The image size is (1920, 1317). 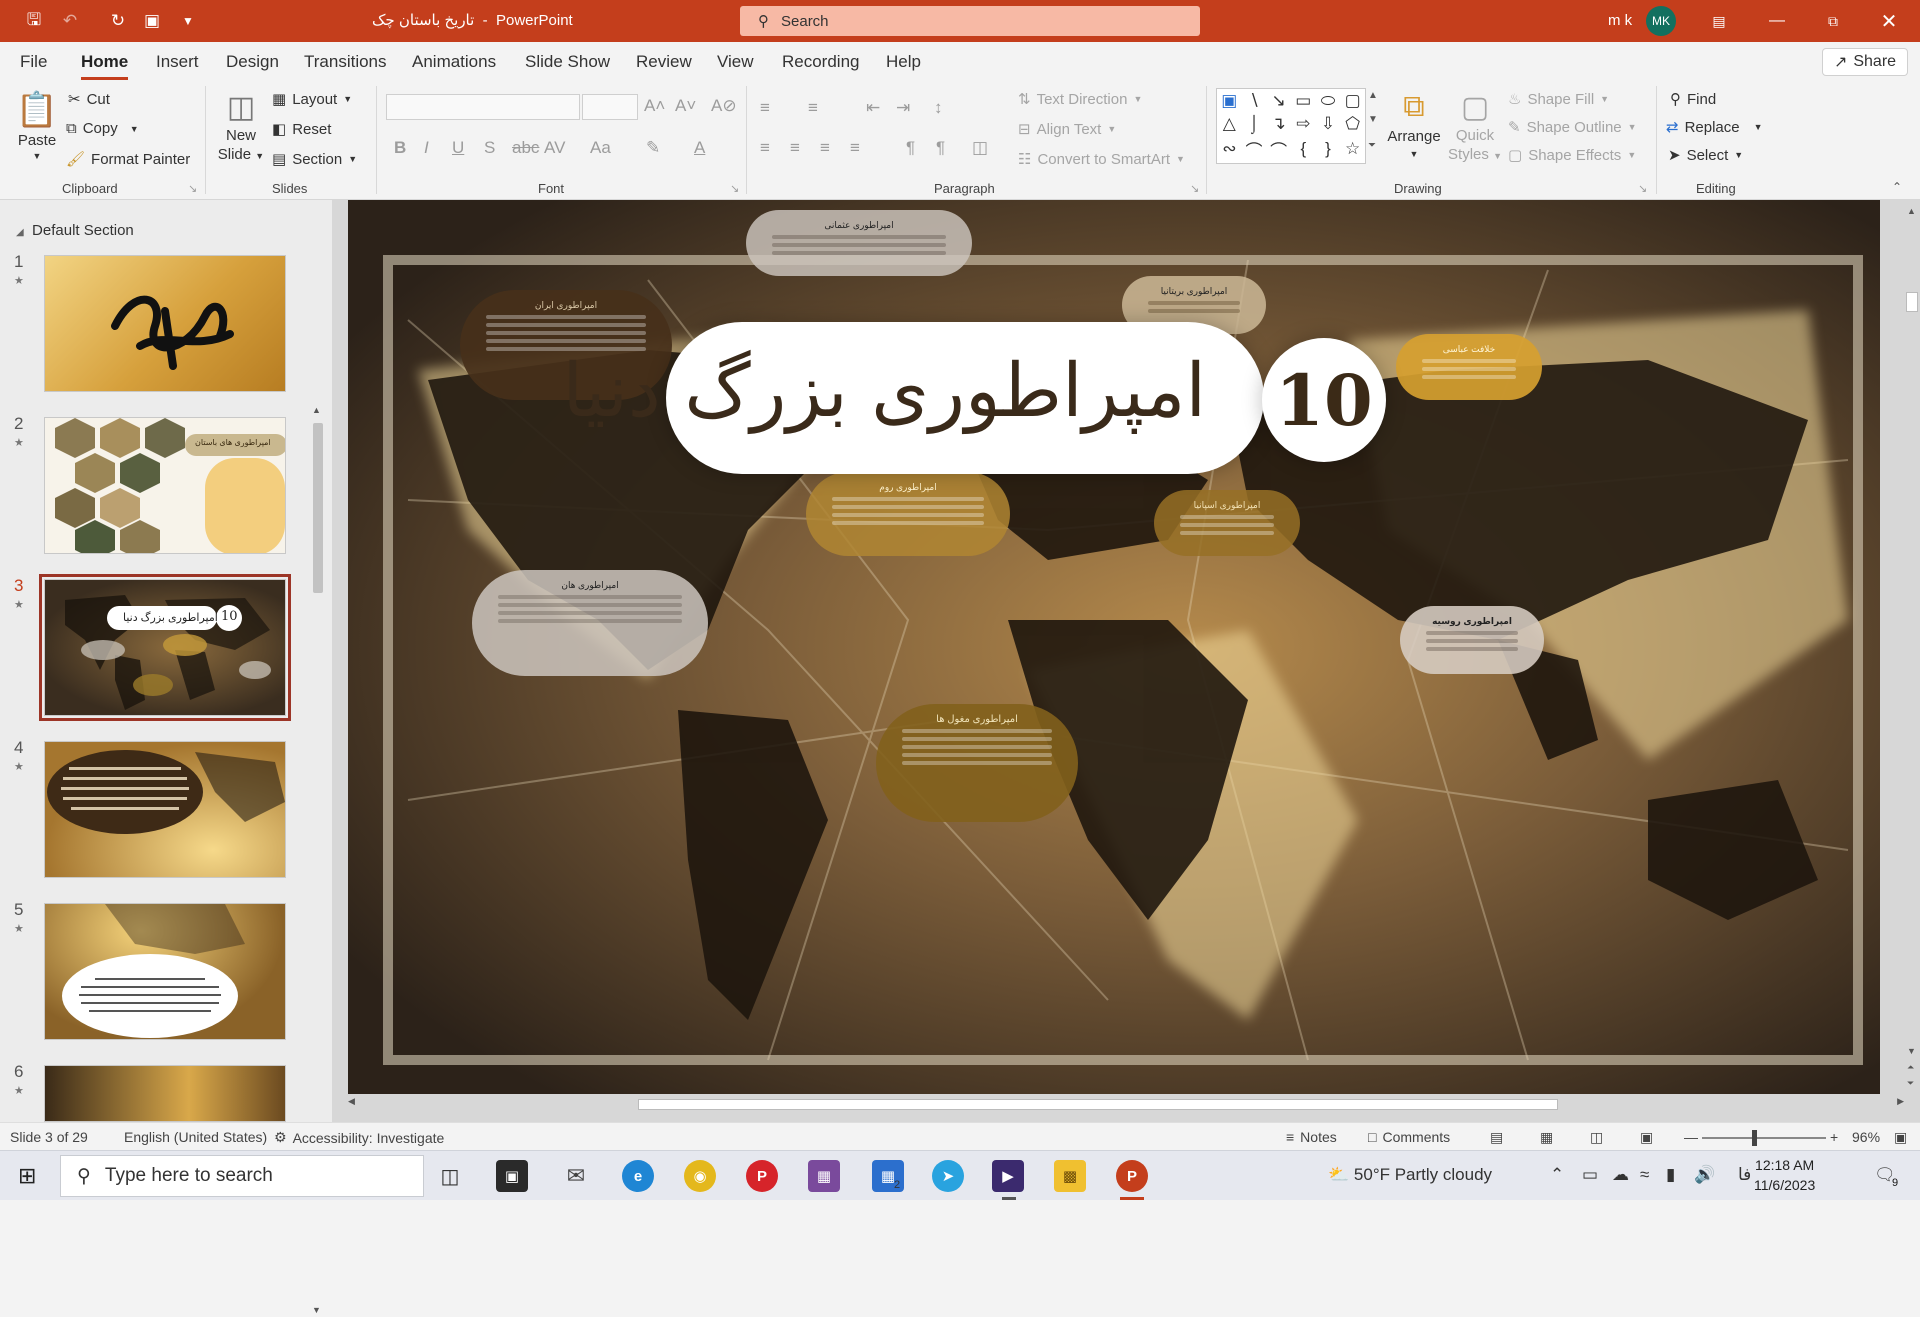 What do you see at coordinates (685, 106) in the screenshot?
I see `decrease-font-icon: A˅` at bounding box center [685, 106].